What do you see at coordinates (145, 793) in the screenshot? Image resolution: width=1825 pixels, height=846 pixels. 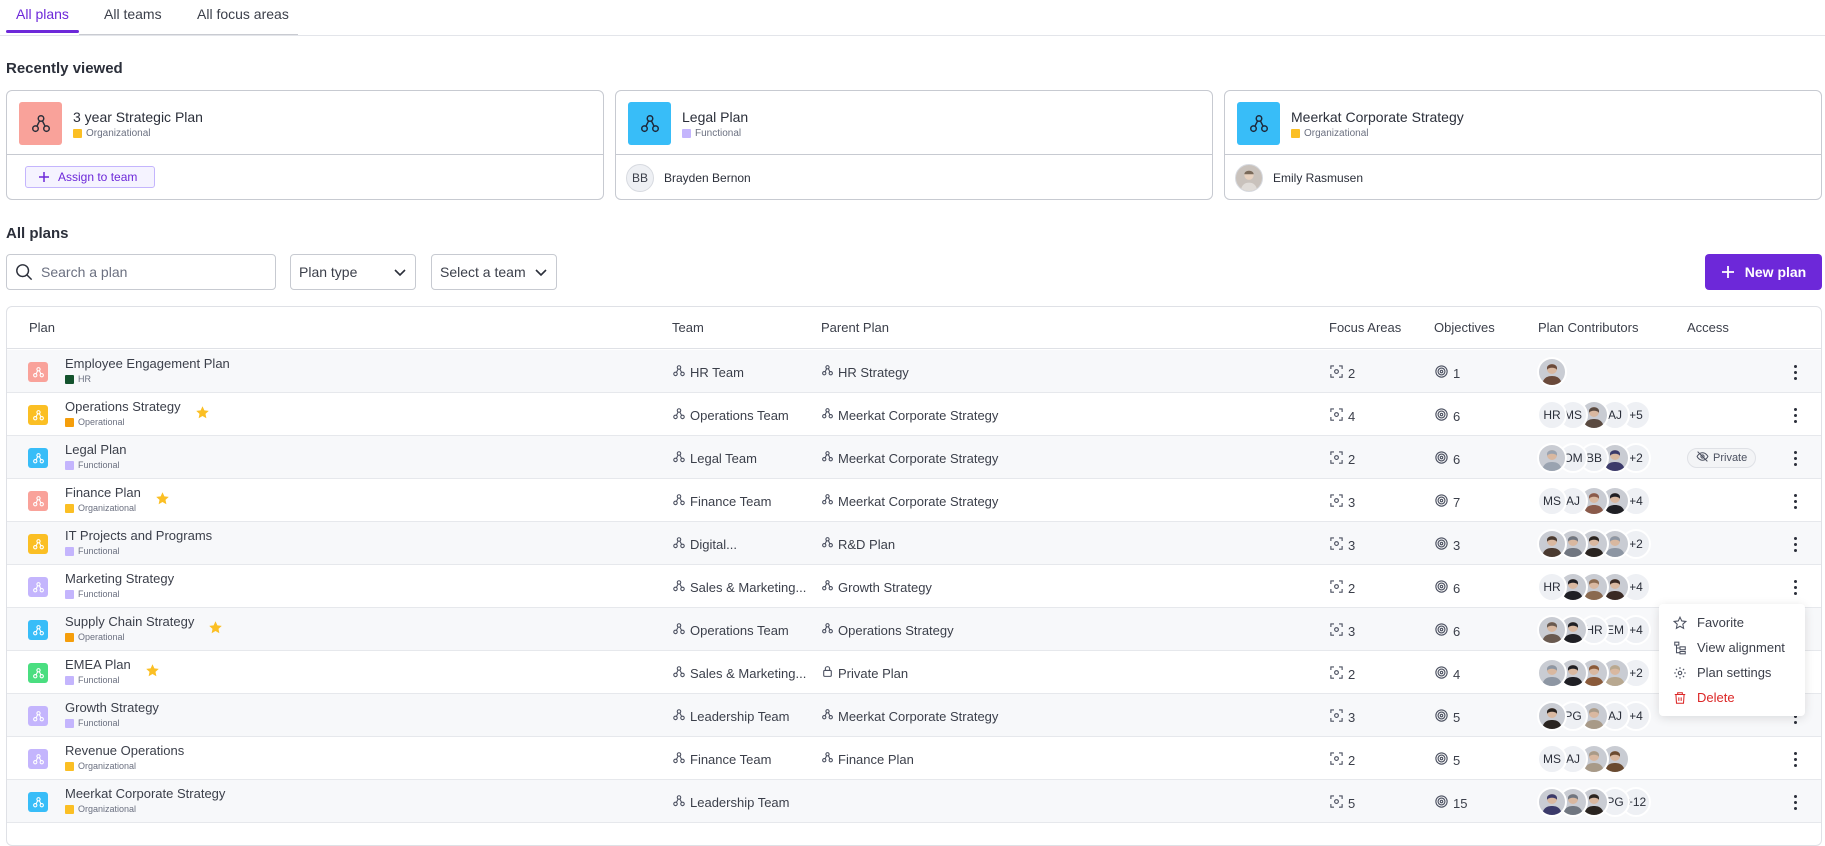 I see `plan-name: Meerkat Corporate Strategy` at bounding box center [145, 793].